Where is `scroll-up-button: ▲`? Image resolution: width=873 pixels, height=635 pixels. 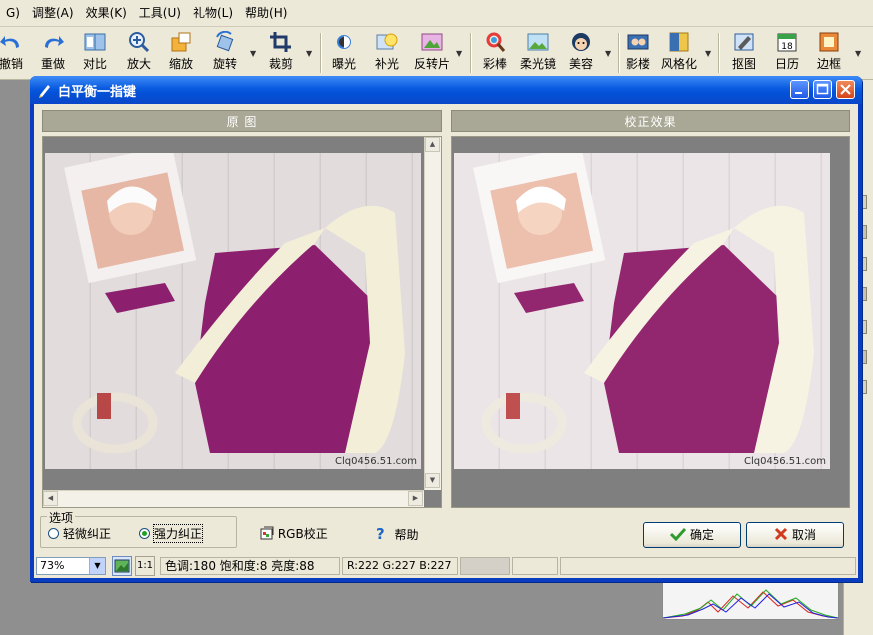
scroll-up-button: ▲ is located at coordinates (432, 144).